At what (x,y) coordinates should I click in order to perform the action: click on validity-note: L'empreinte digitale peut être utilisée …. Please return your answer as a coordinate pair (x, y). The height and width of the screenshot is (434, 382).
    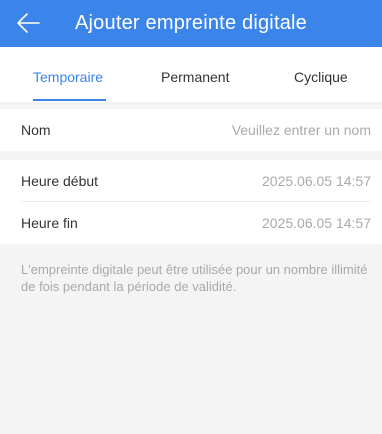
    Looking at the image, I should click on (194, 278).